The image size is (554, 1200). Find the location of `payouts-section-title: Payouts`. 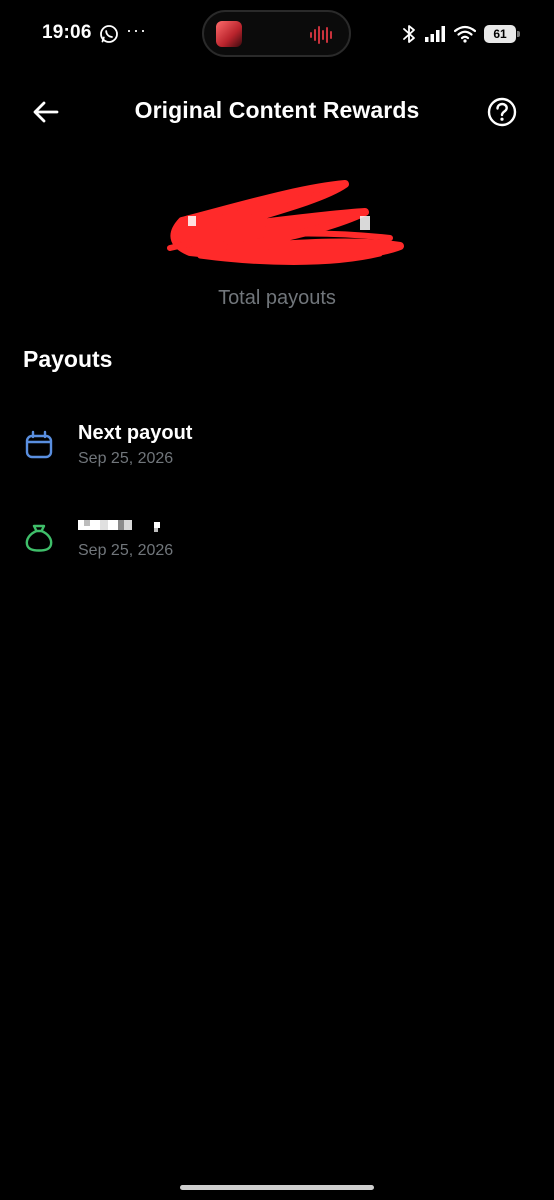

payouts-section-title: Payouts is located at coordinates (68, 359).